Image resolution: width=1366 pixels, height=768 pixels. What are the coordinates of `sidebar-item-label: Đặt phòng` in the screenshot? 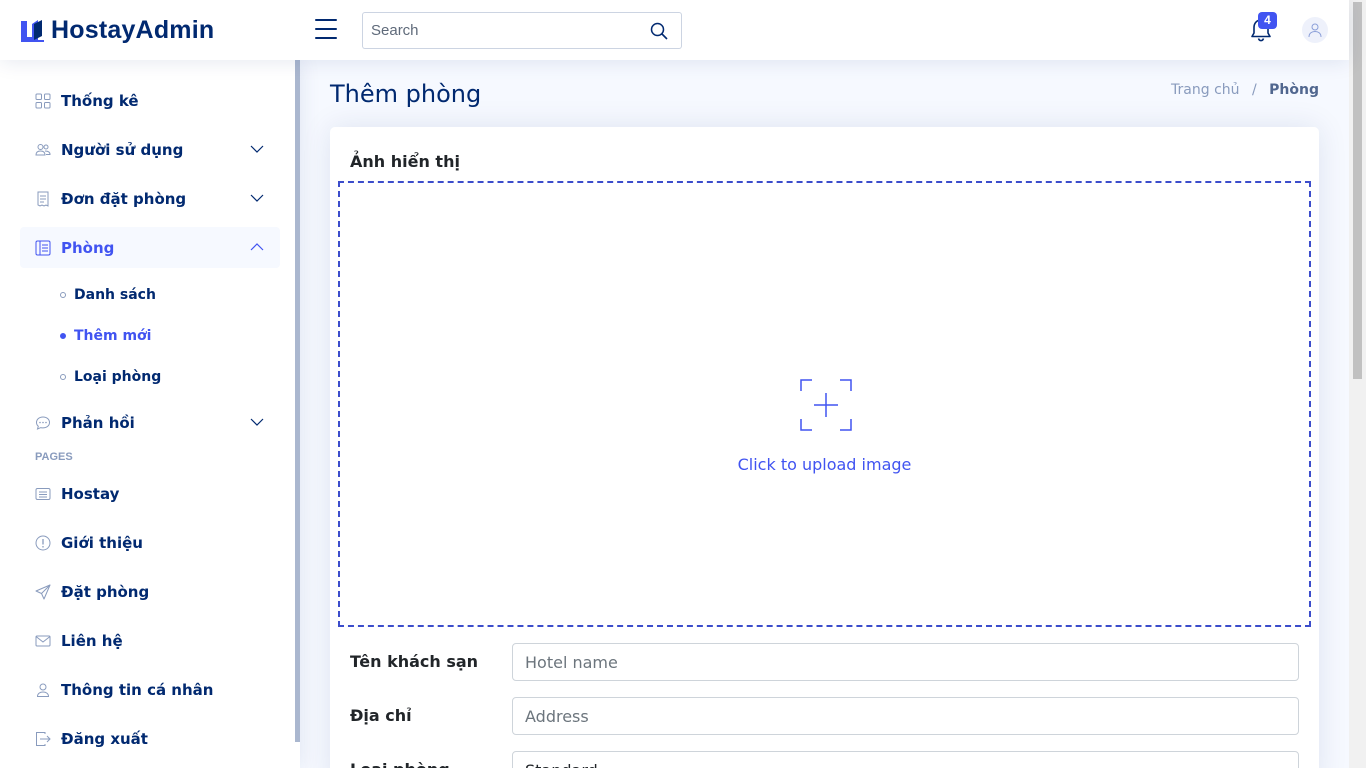 It's located at (105, 591).